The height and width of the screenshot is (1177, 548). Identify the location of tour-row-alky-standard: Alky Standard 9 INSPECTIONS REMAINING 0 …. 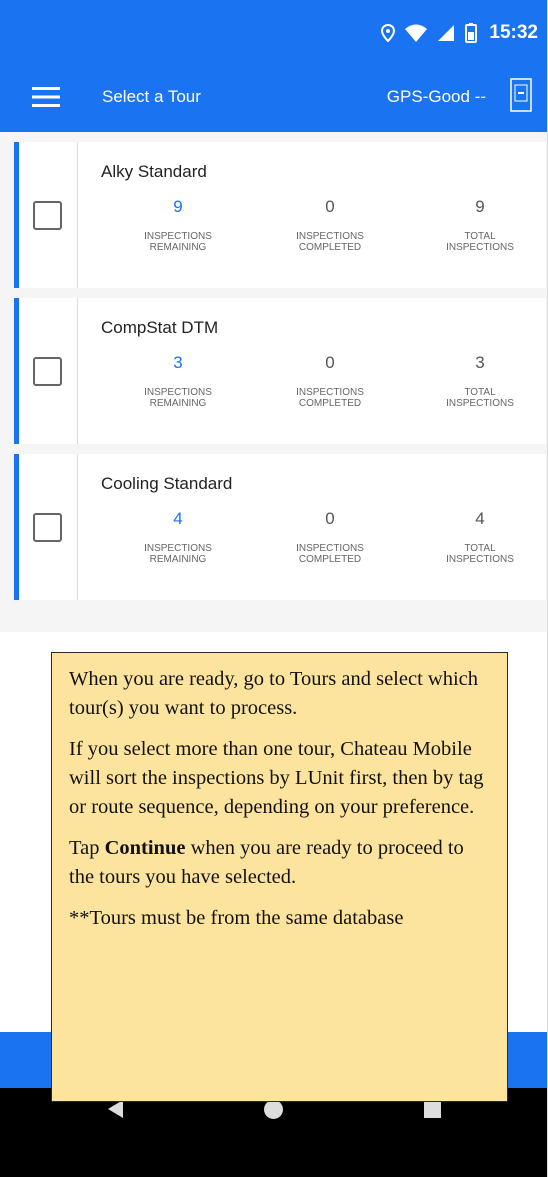
(280, 215).